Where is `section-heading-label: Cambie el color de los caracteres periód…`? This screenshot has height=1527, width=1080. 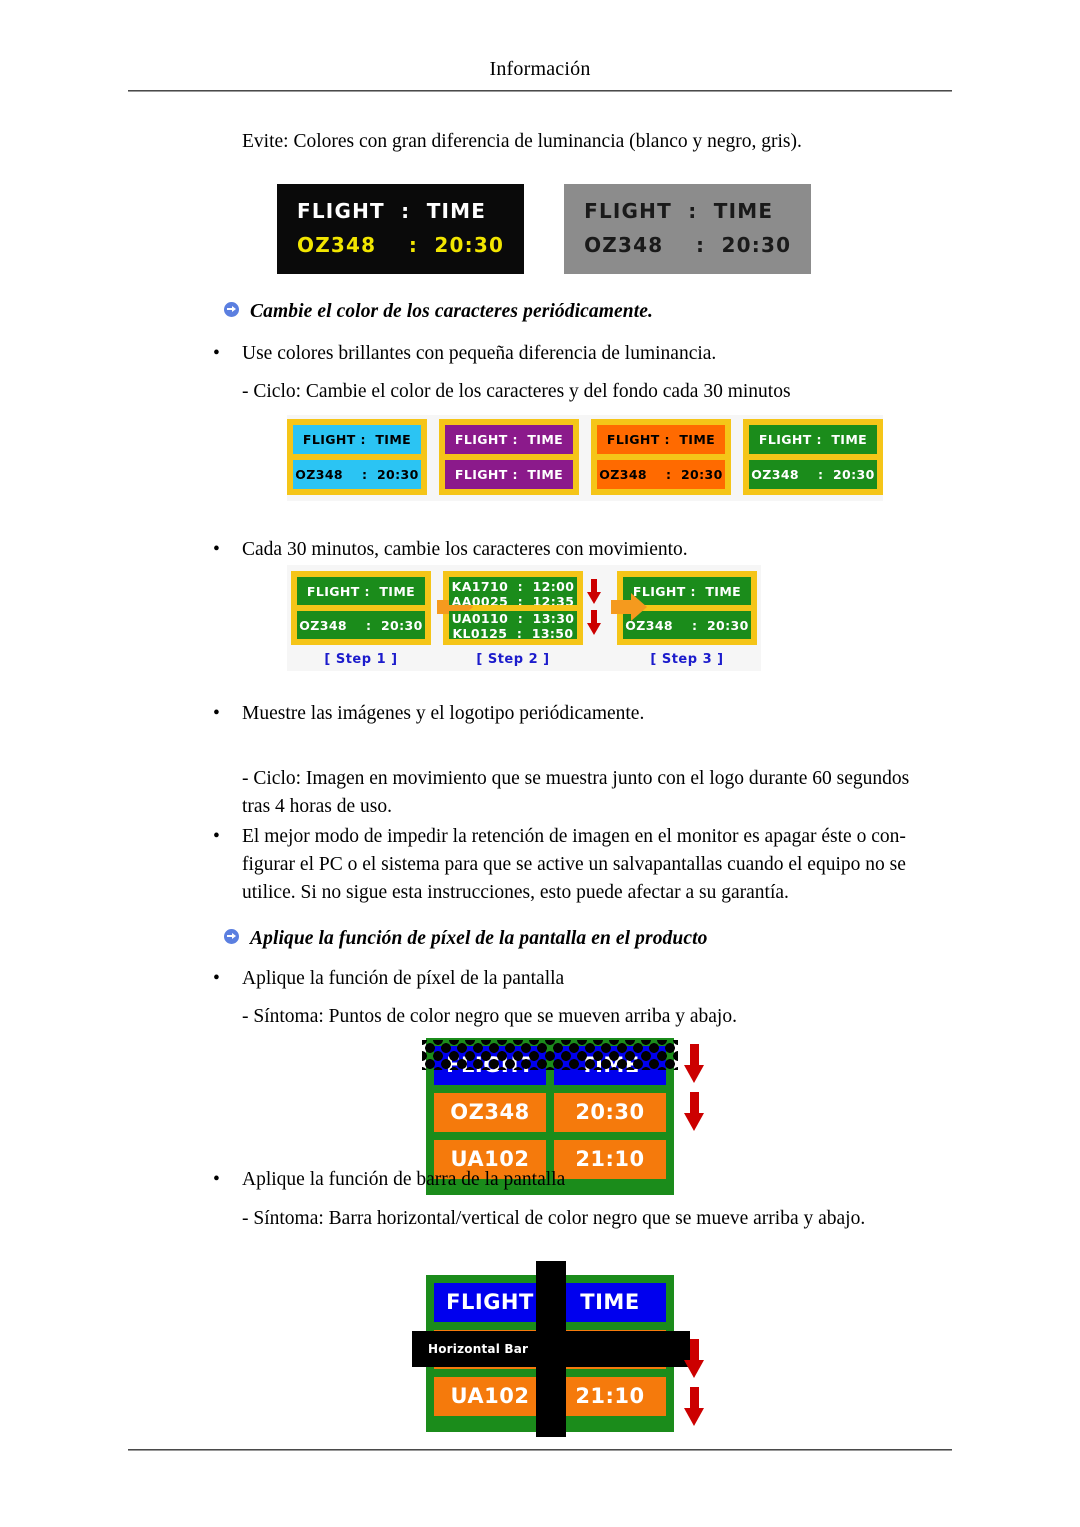 section-heading-label: Cambie el color de los caracteres periód… is located at coordinates (451, 311).